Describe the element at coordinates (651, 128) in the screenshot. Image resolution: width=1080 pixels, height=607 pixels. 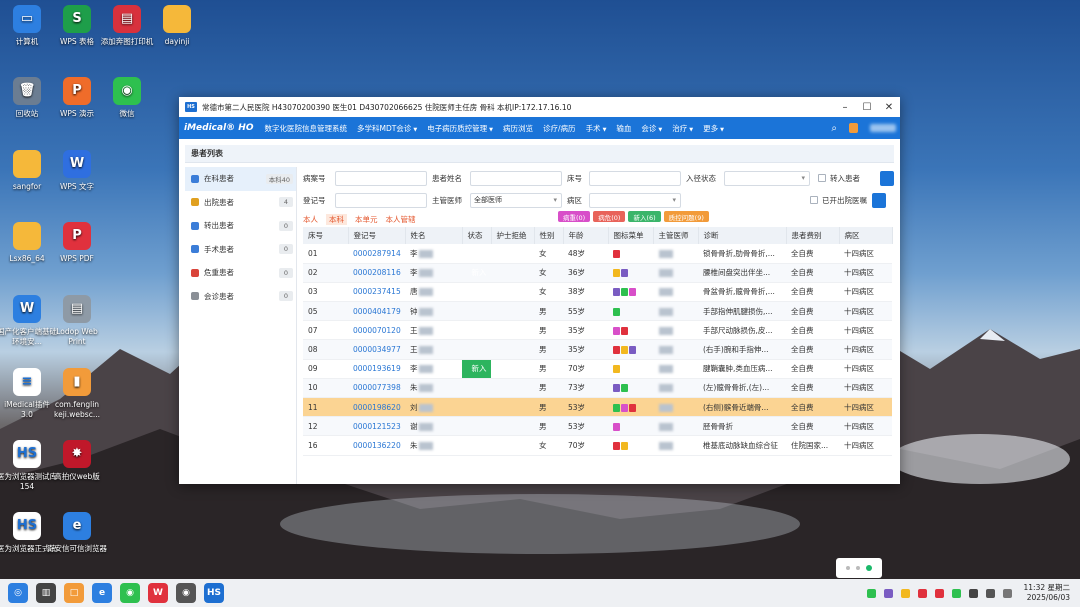
I see `menu-item: 会诊 ▼` at that location.